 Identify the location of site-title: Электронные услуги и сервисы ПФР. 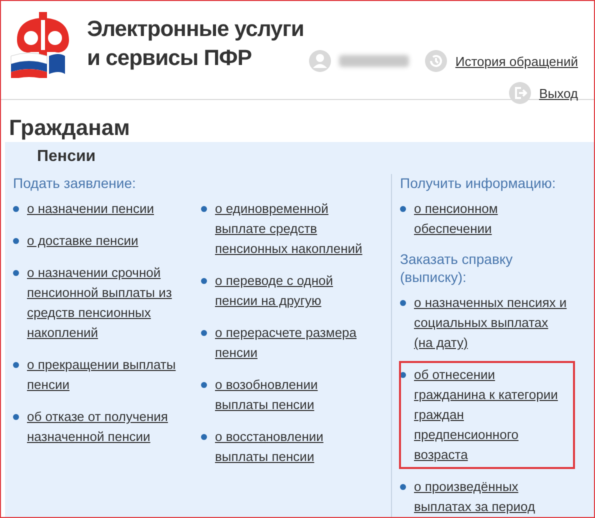
(195, 43).